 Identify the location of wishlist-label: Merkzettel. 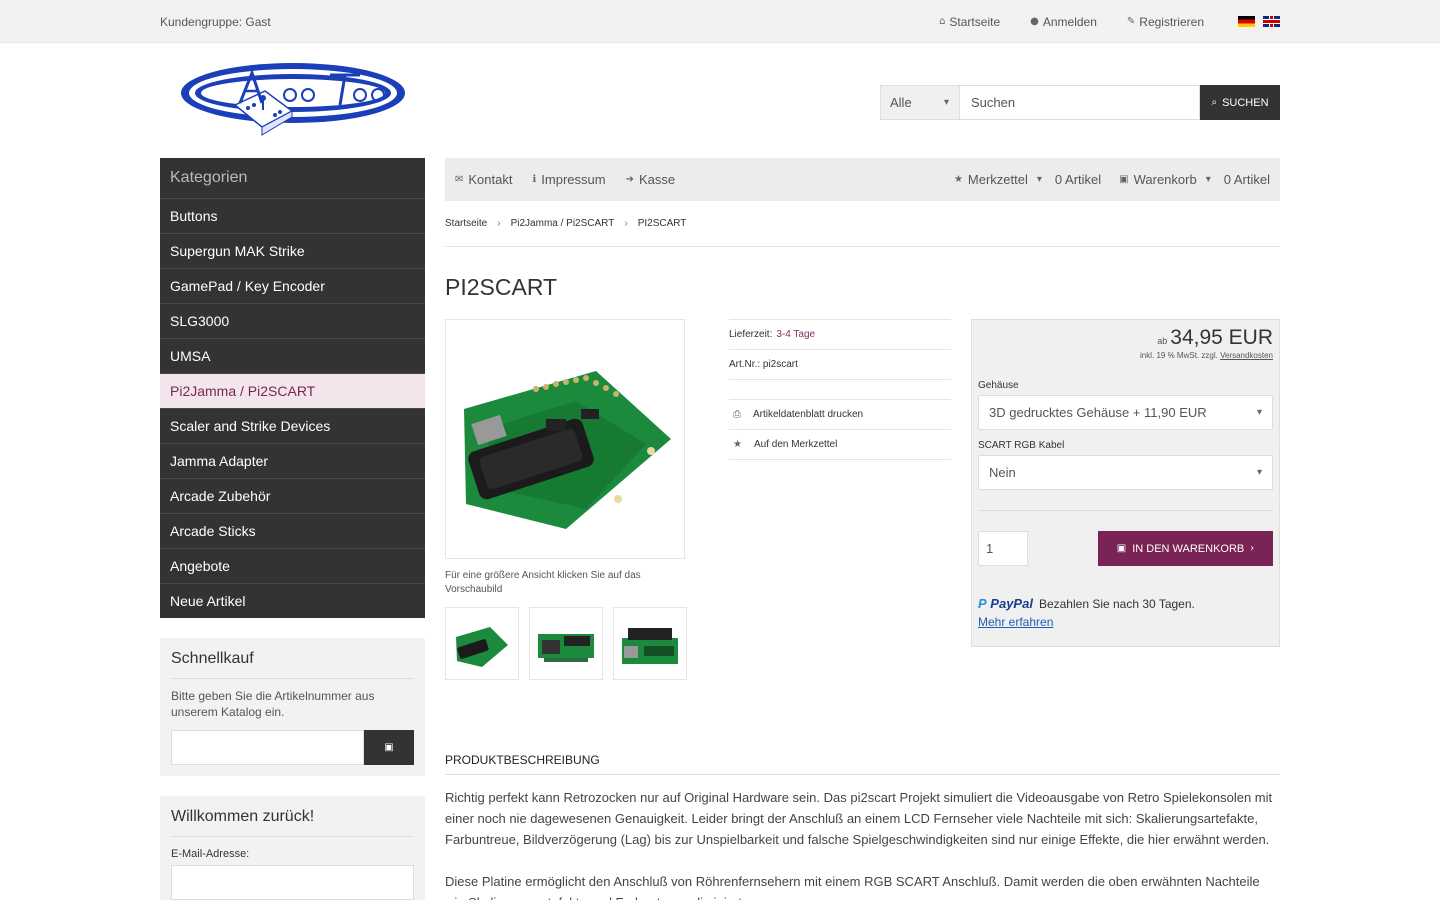
(997, 179).